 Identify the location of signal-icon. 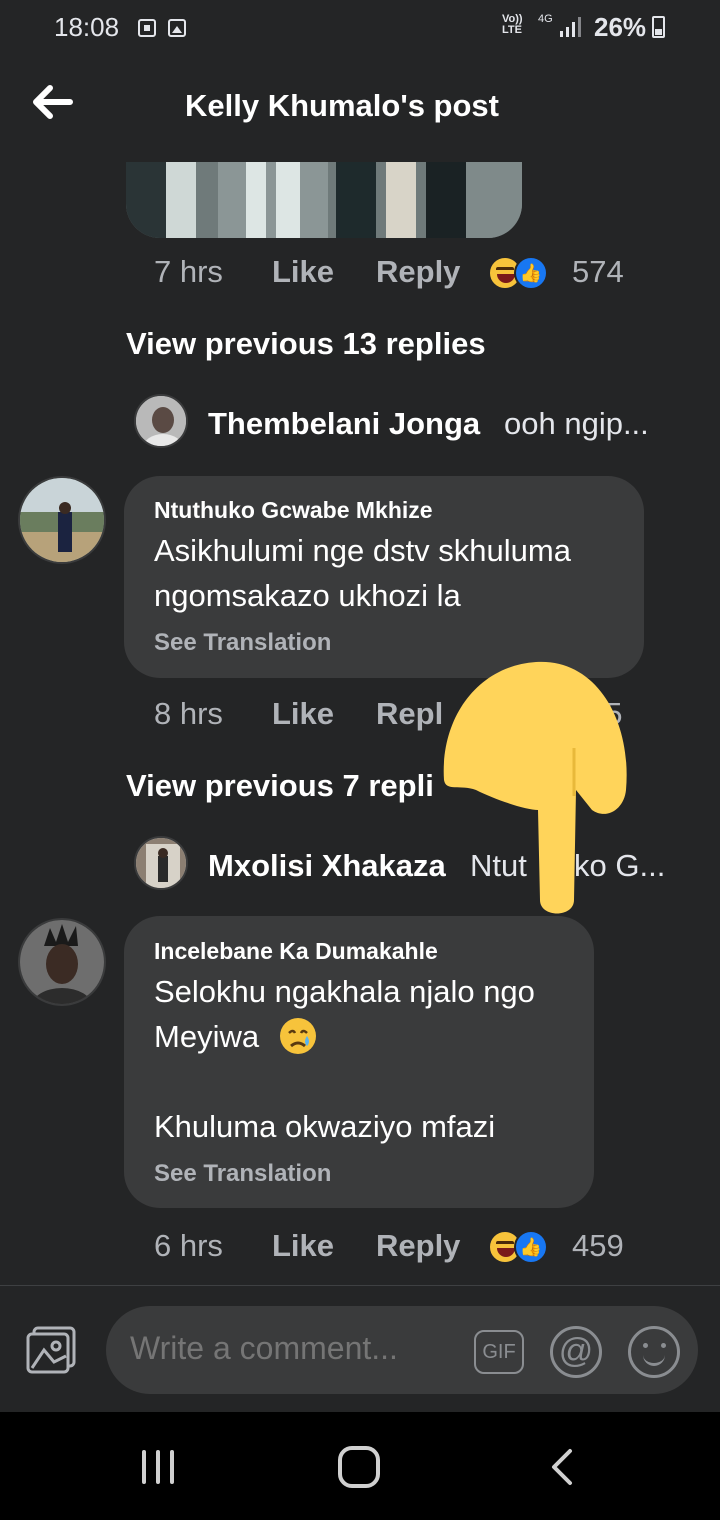
(571, 27).